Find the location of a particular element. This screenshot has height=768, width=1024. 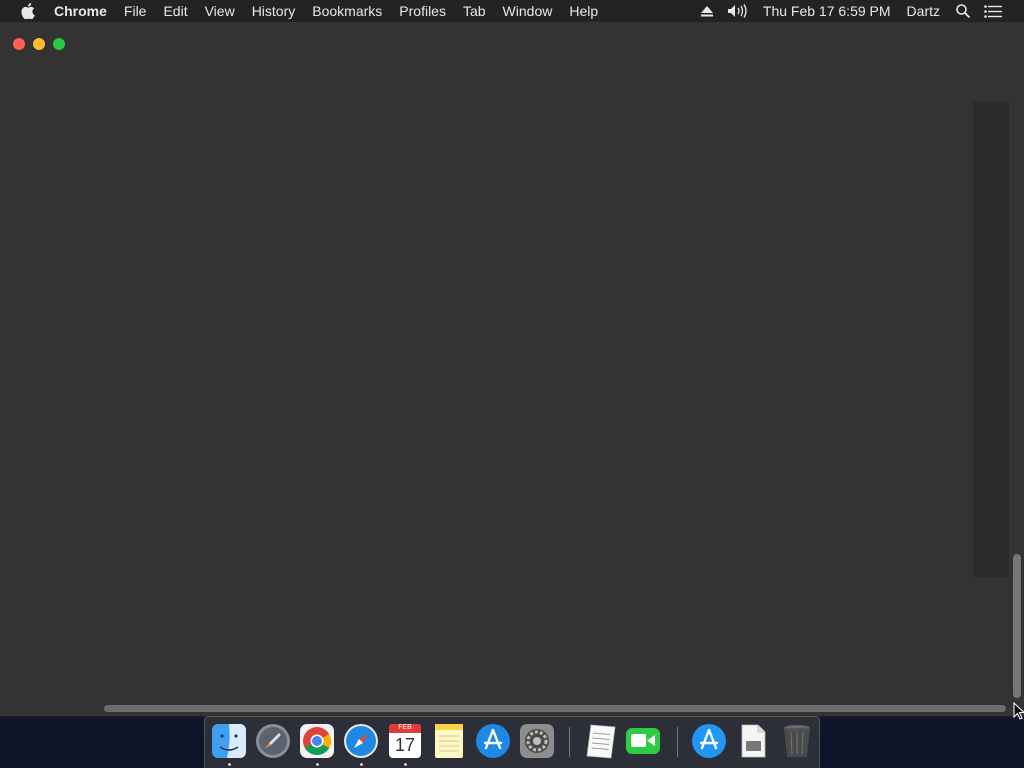

app-store-icon is located at coordinates (493, 741).